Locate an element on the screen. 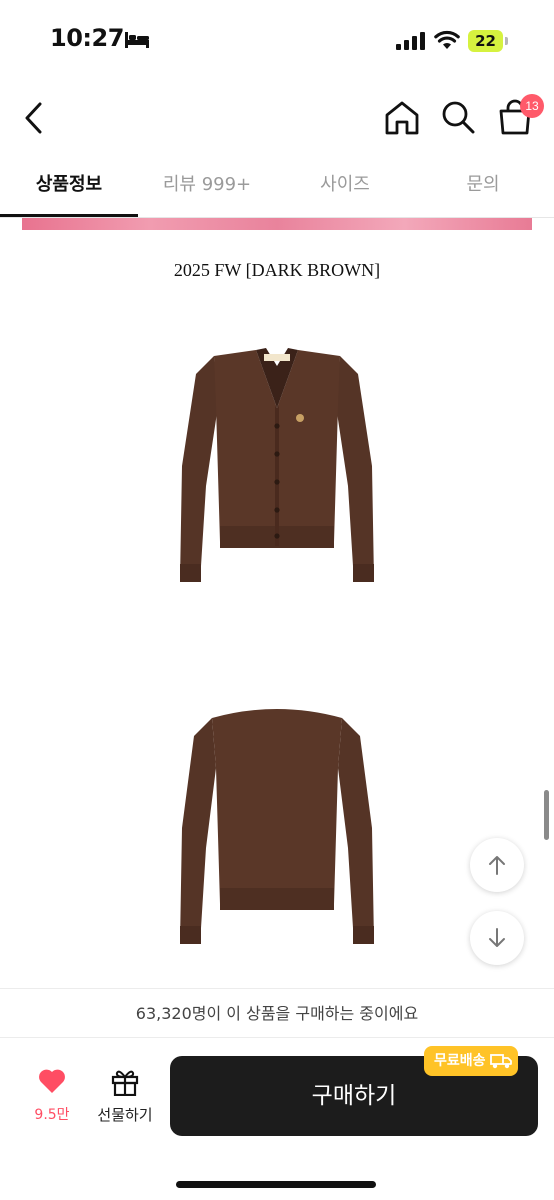  battery-tip is located at coordinates (506, 41).